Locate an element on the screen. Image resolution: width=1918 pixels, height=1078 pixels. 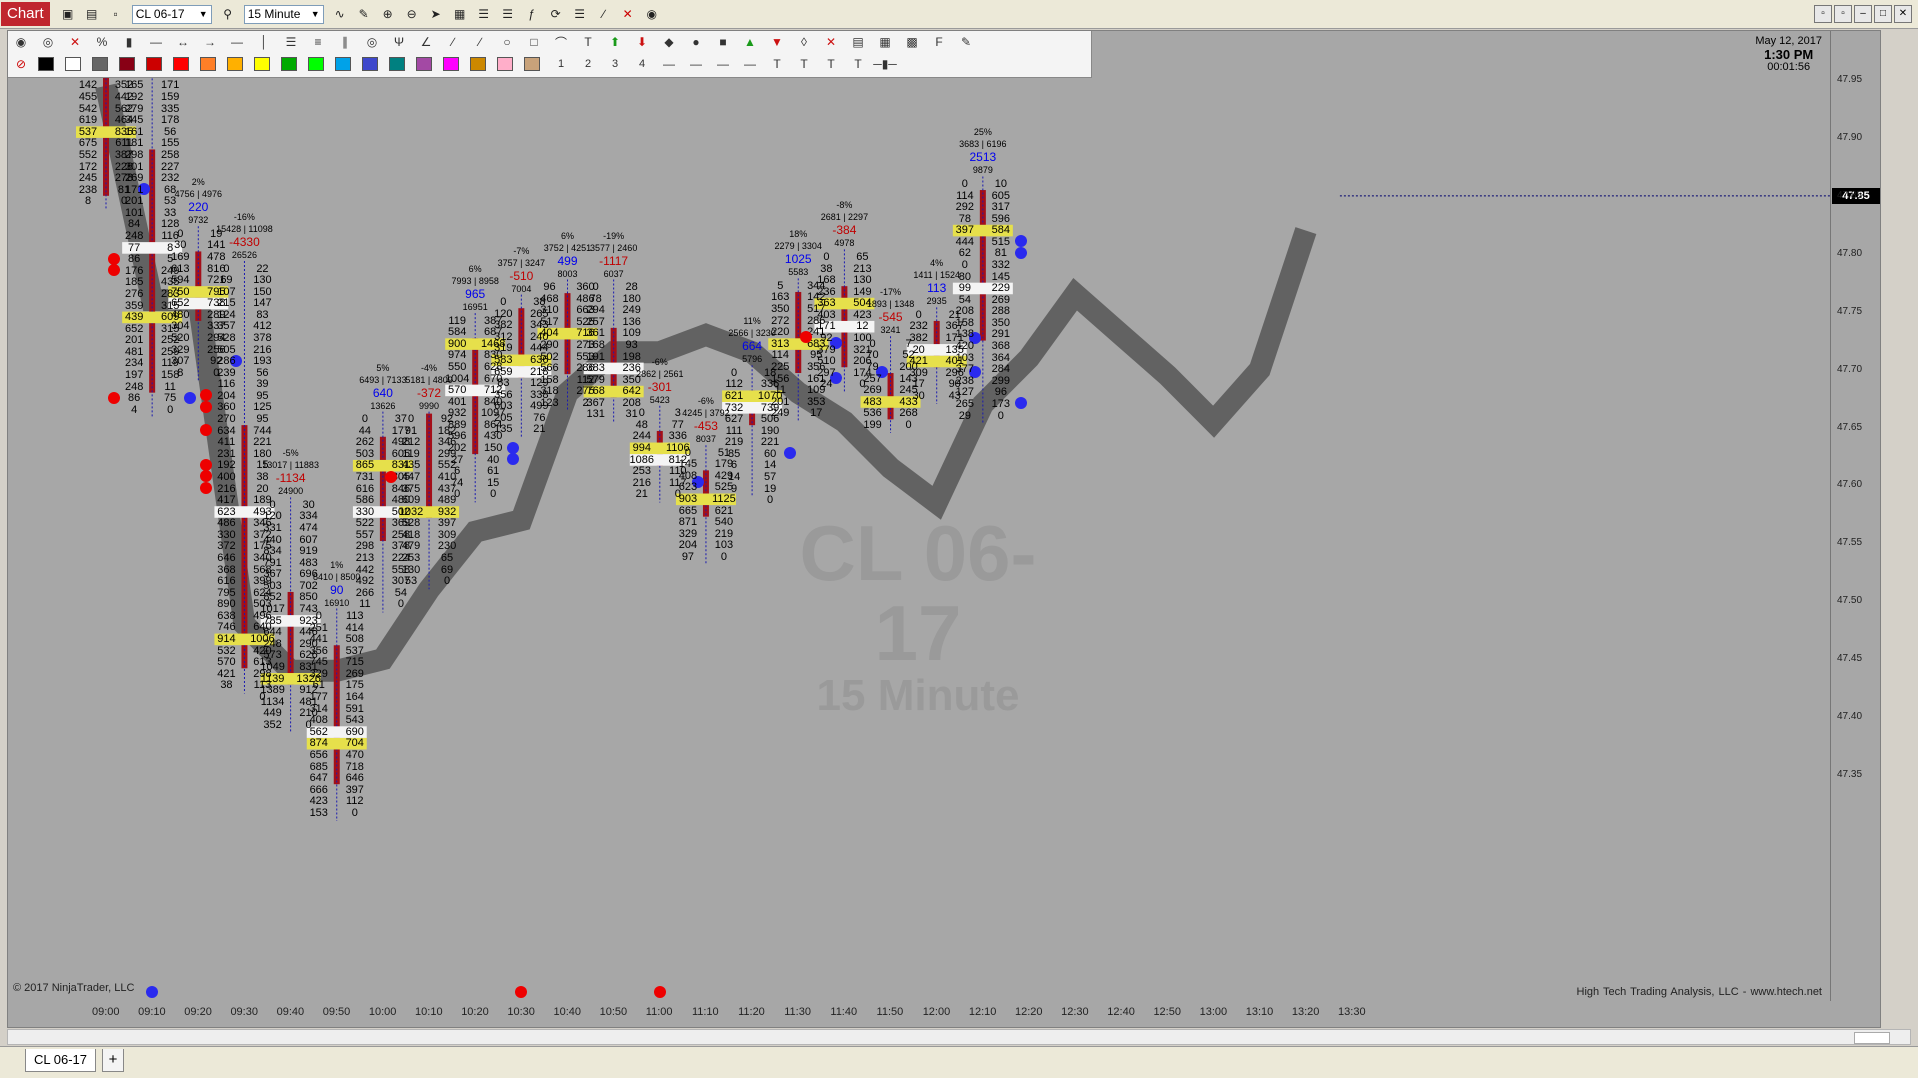
close-icon: ✕ is located at coordinates (1903, 14).